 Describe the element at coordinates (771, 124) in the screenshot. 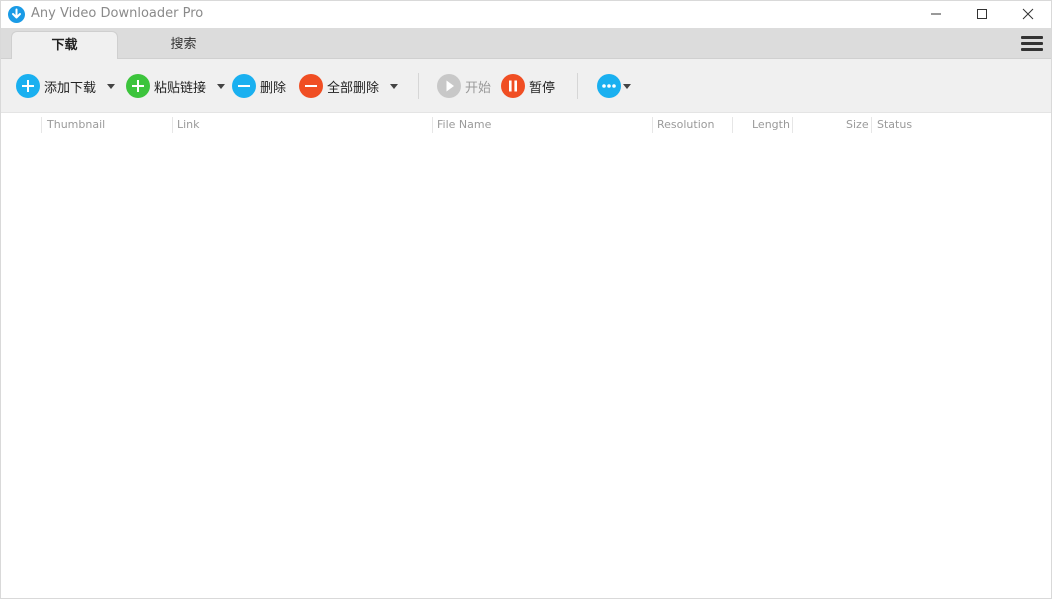

I see `column-length: Length` at that location.